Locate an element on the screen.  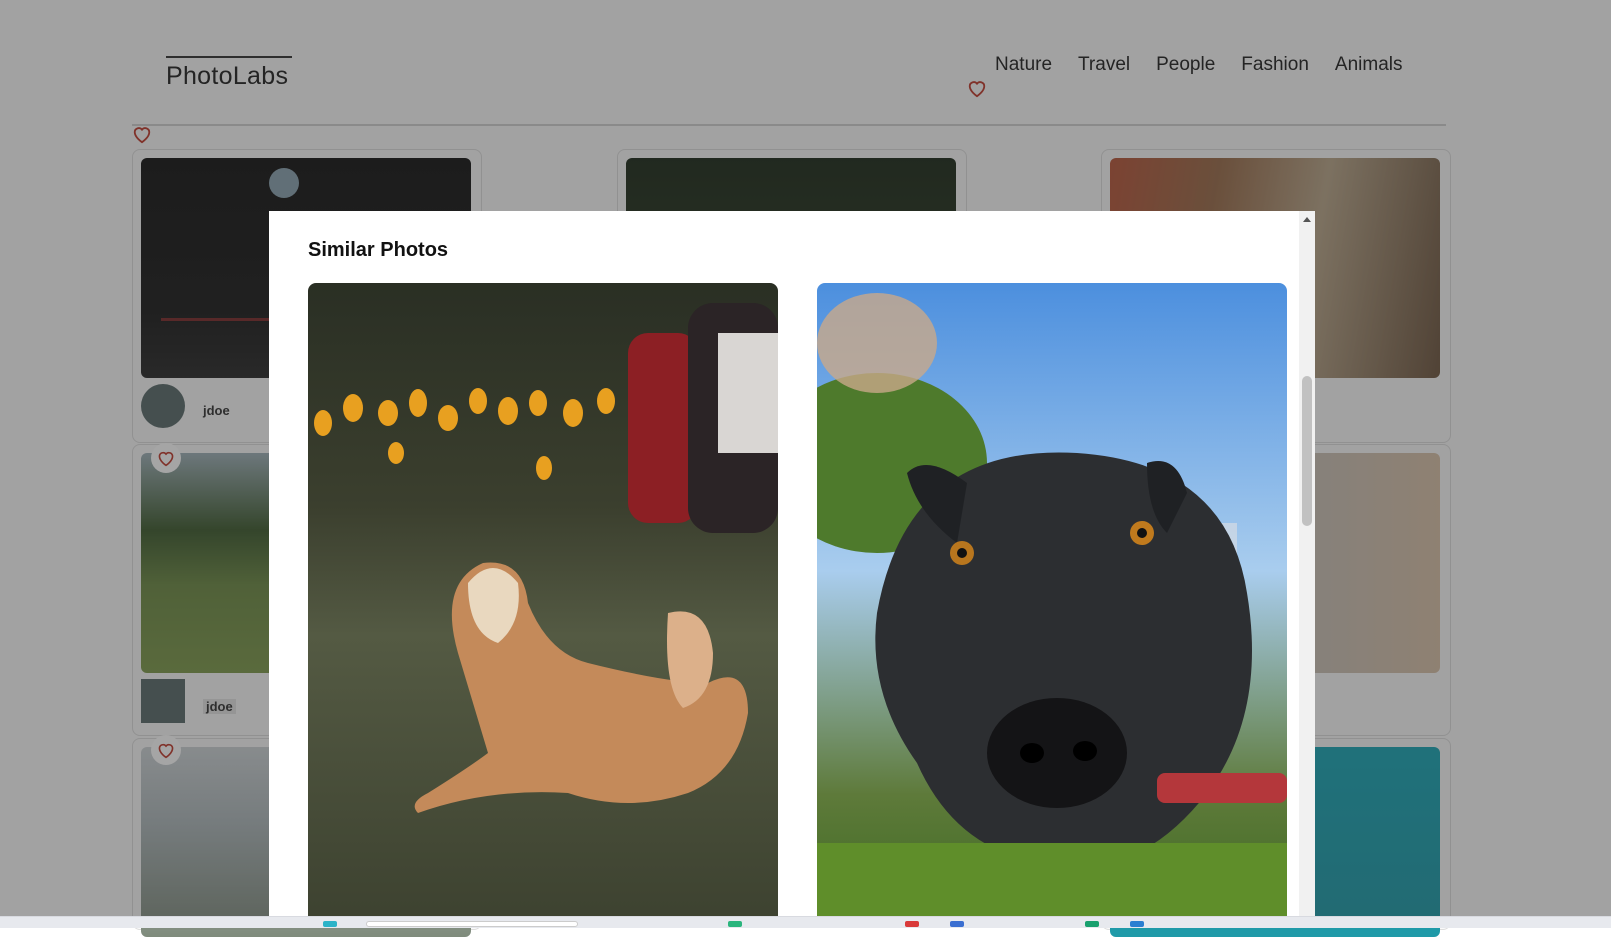
modal-title: Similar Photos is located at coordinates (378, 250).